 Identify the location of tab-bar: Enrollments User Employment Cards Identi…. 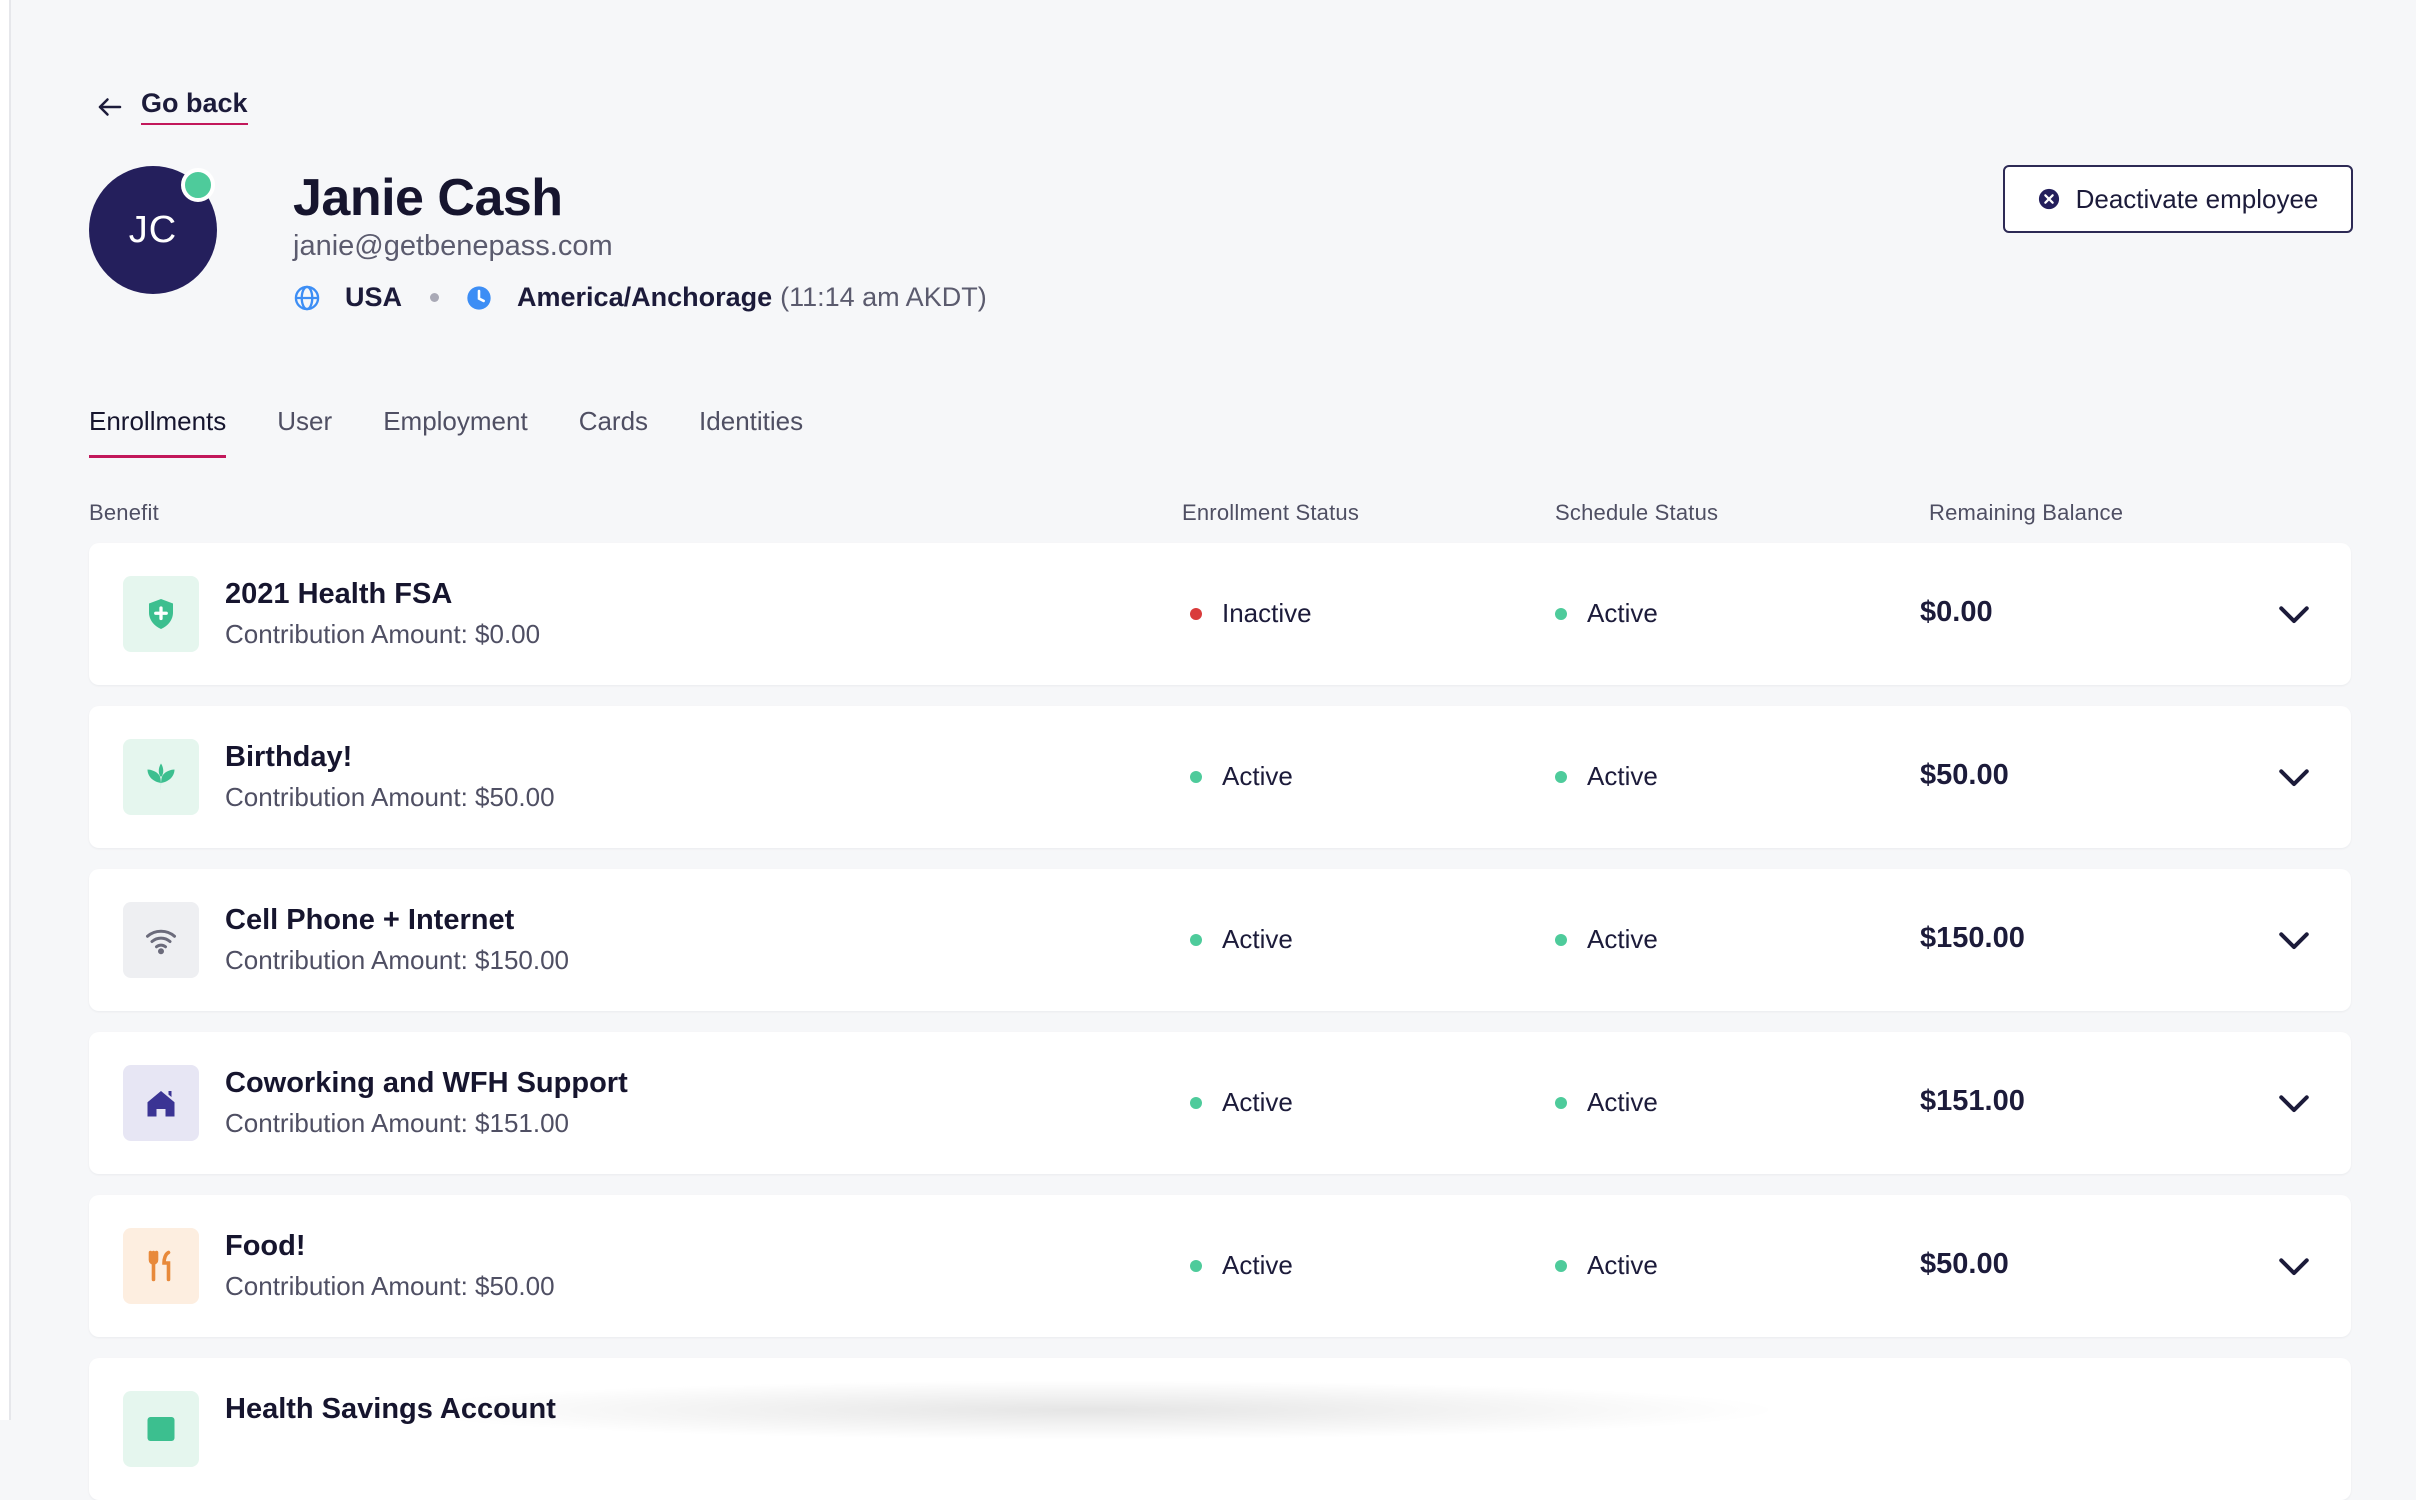
(471, 432).